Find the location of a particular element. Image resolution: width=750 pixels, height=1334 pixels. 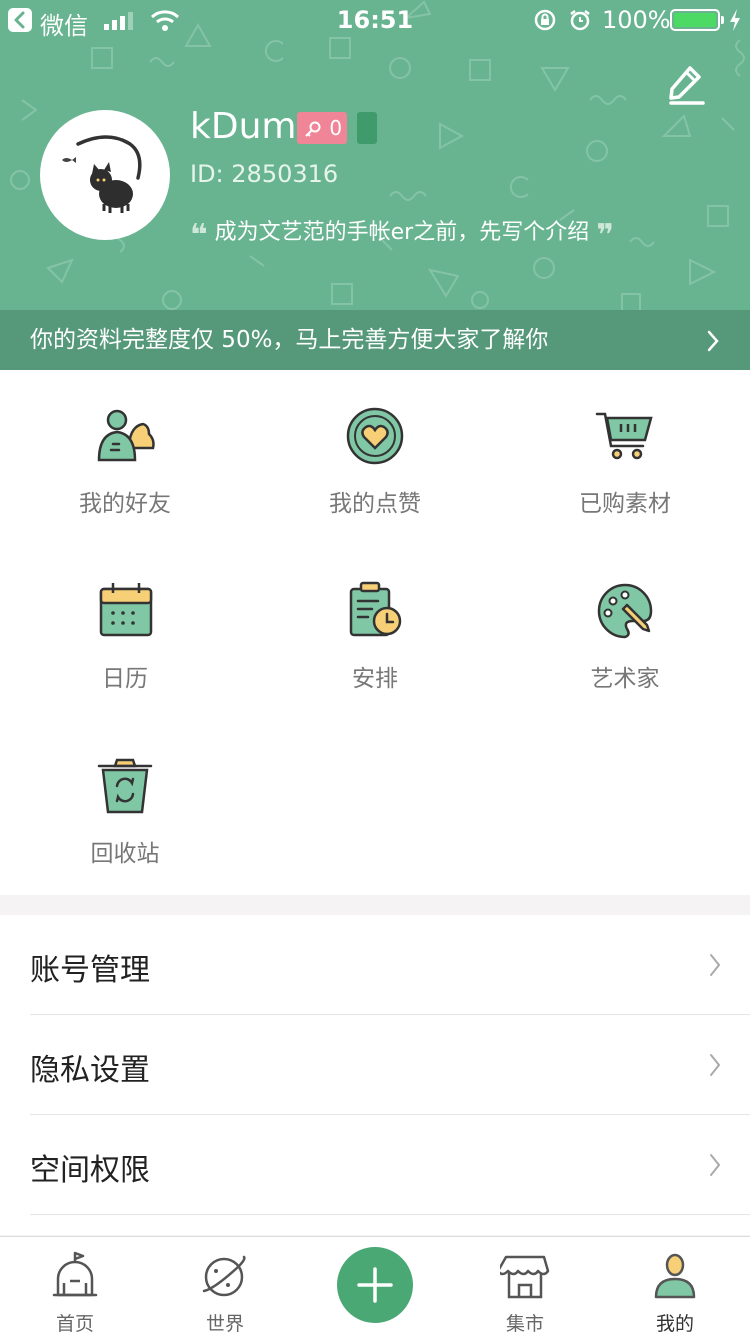

tab-home: 首页 is located at coordinates (75, 1285).